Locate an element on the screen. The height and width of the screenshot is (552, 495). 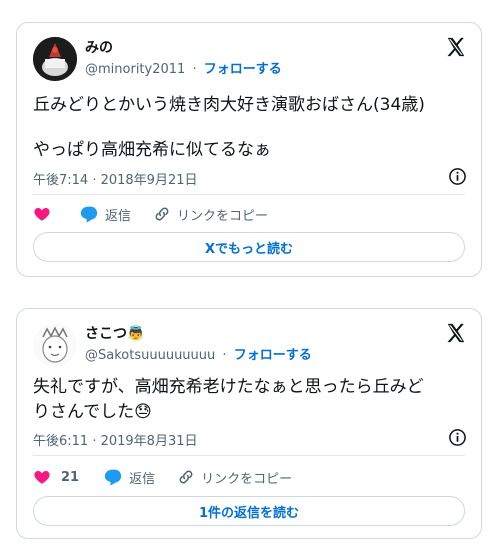
like-button: 21 is located at coordinates (56, 477).